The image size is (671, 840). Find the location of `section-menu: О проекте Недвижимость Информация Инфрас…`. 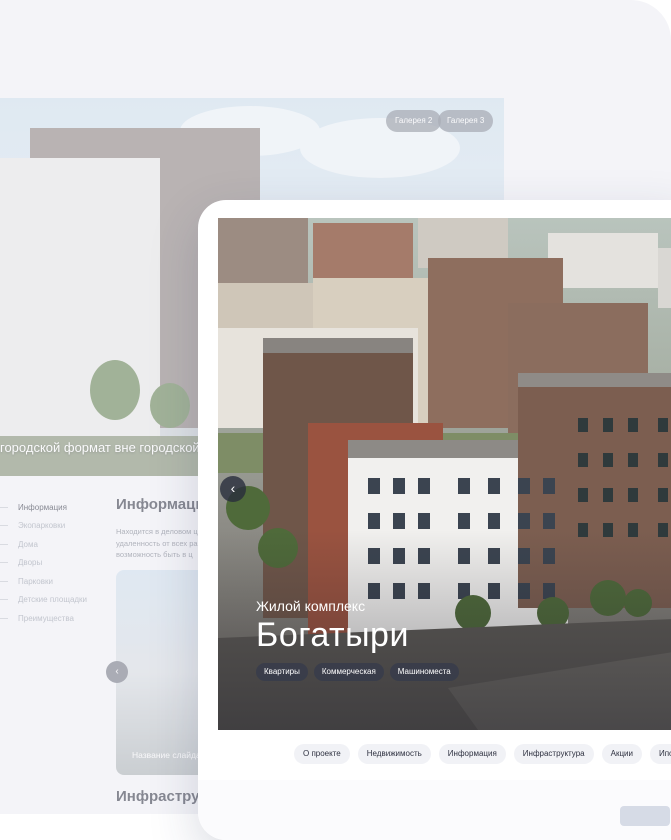

section-menu: О проекте Недвижимость Информация Инфрас… is located at coordinates (482, 754).